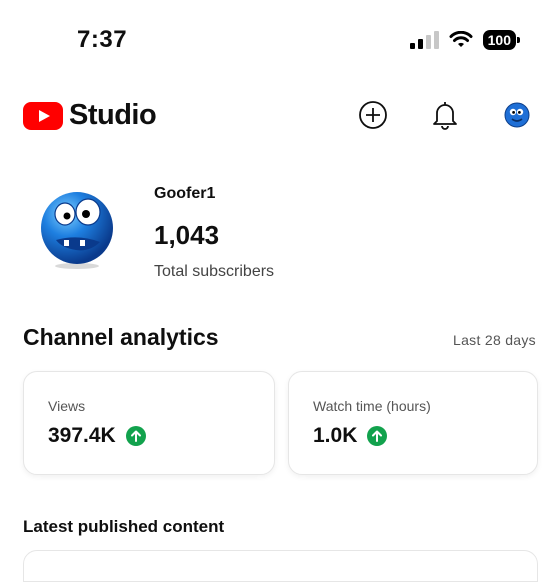  I want to click on bell-icon, so click(445, 116).